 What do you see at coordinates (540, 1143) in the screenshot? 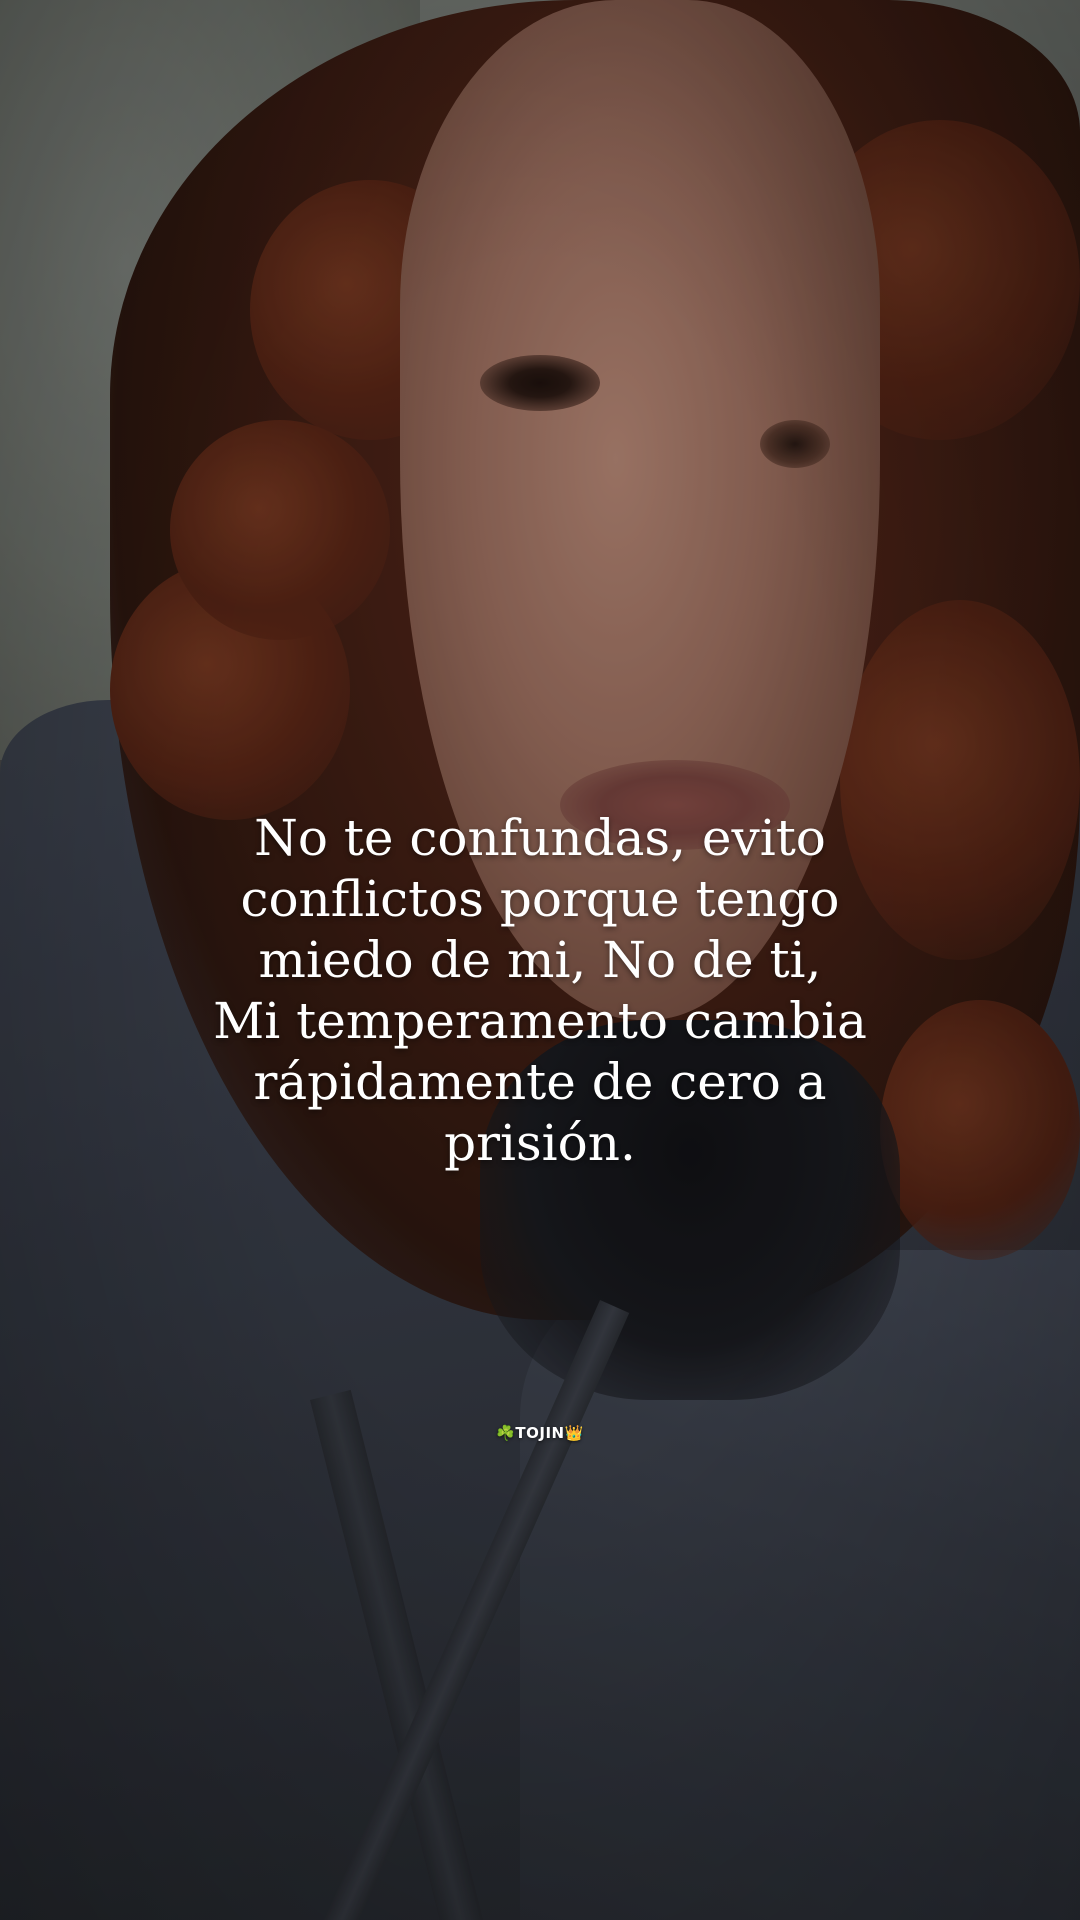
I see `quote-line: prisión.` at bounding box center [540, 1143].